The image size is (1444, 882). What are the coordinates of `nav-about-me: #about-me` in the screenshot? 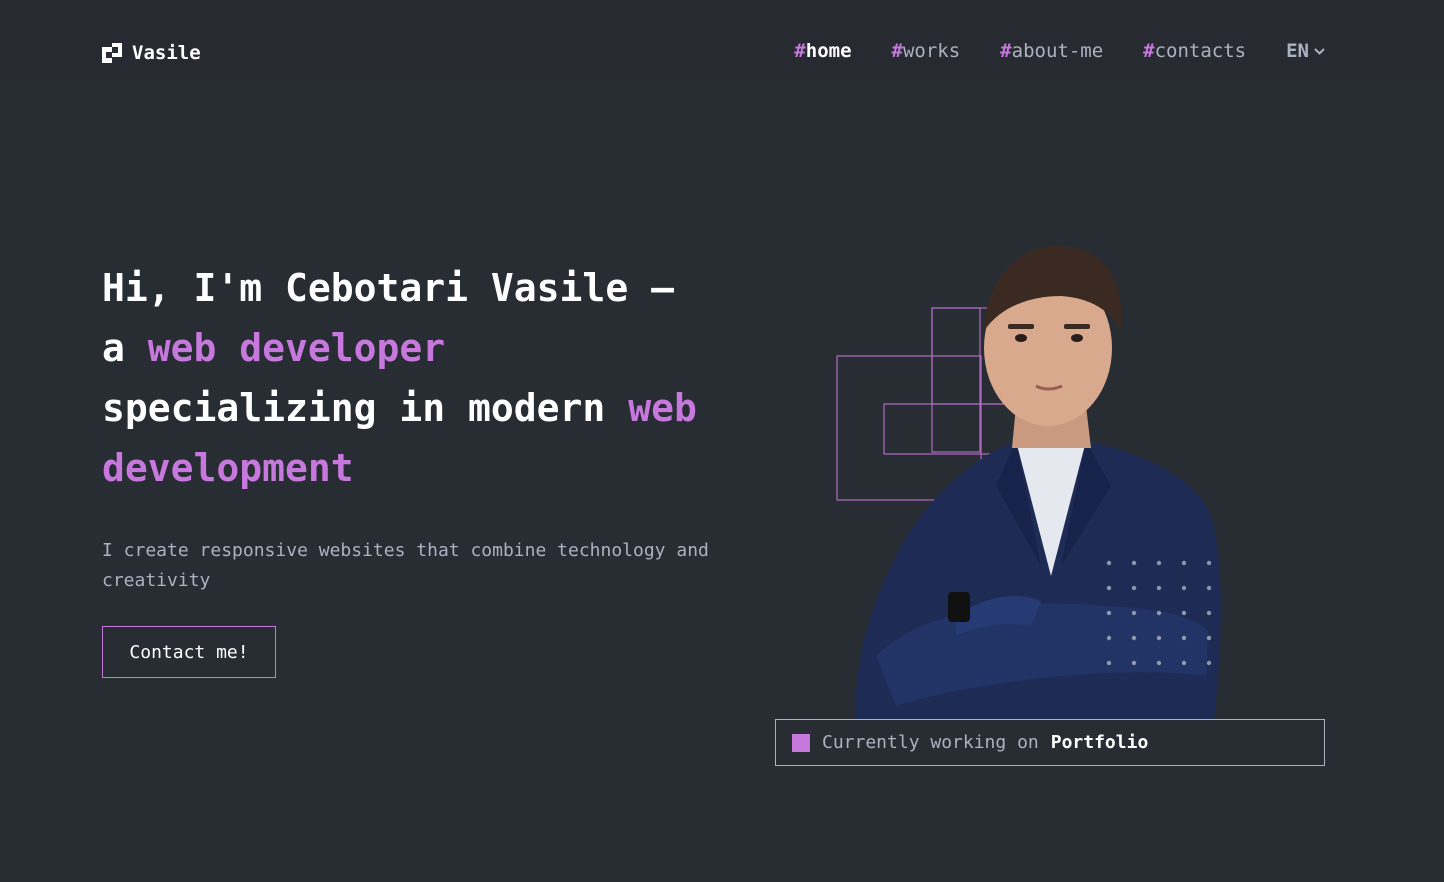 It's located at (1051, 51).